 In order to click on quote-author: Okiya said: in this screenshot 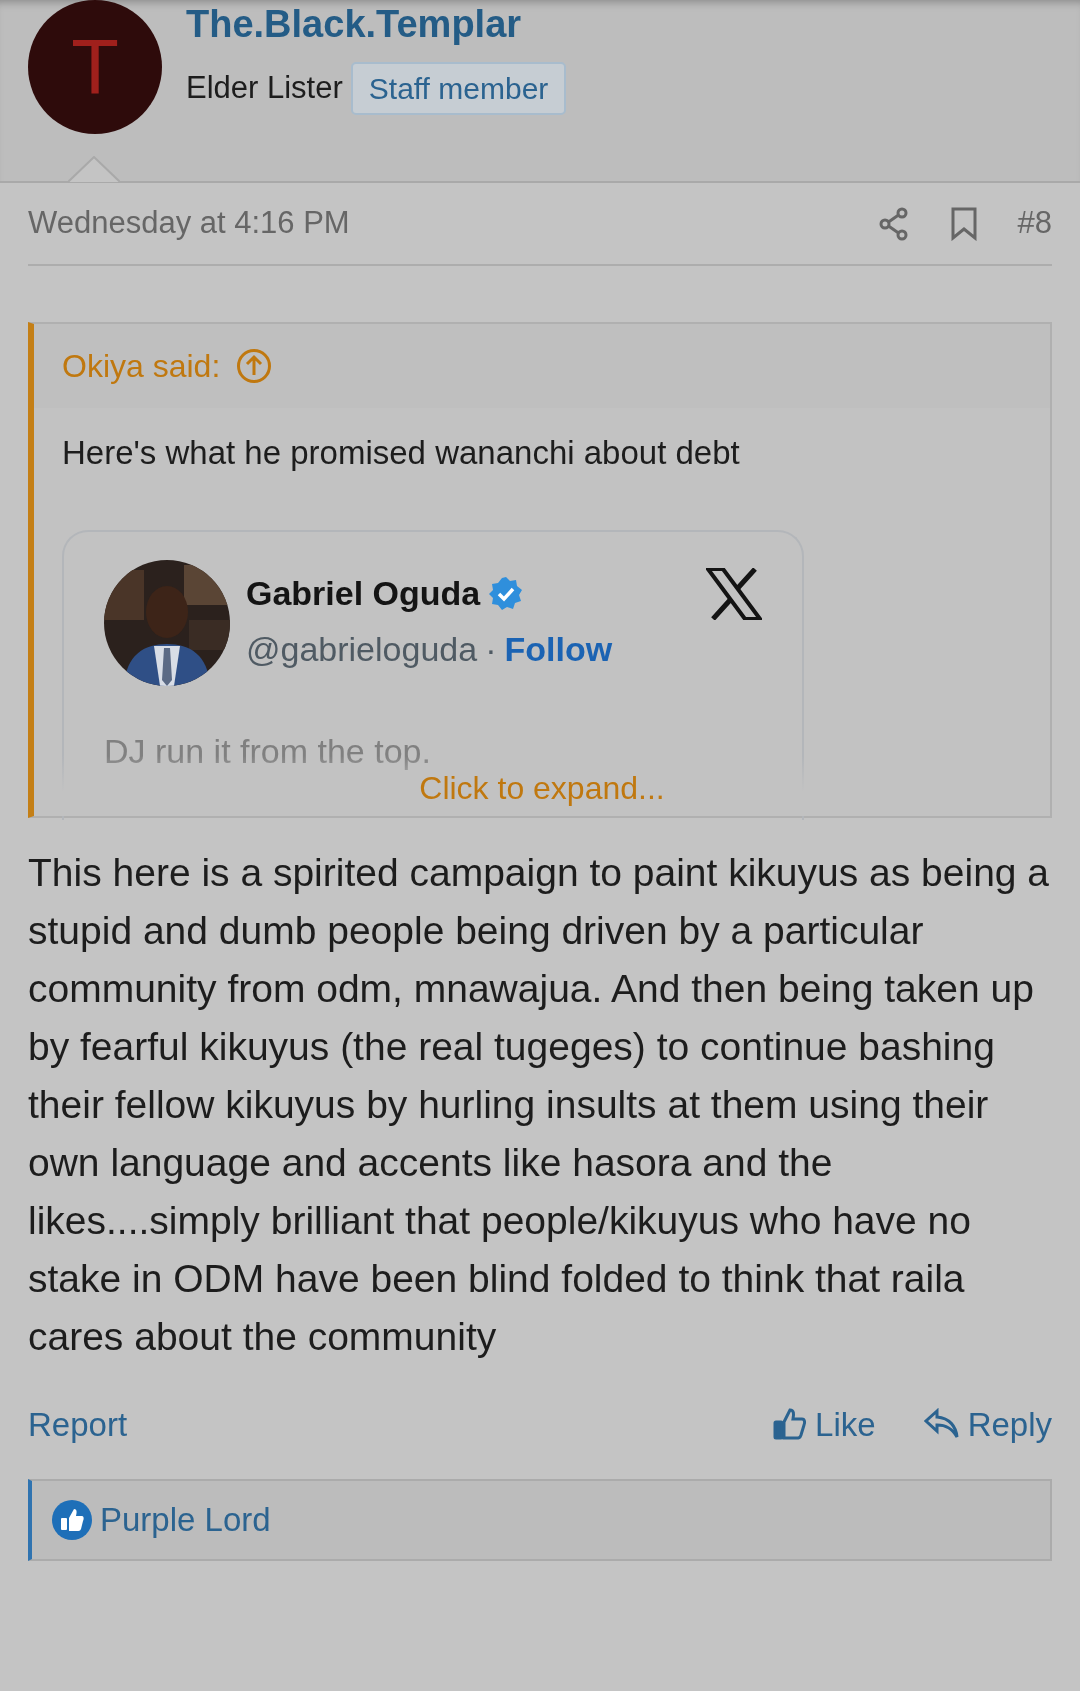, I will do `click(141, 366)`.